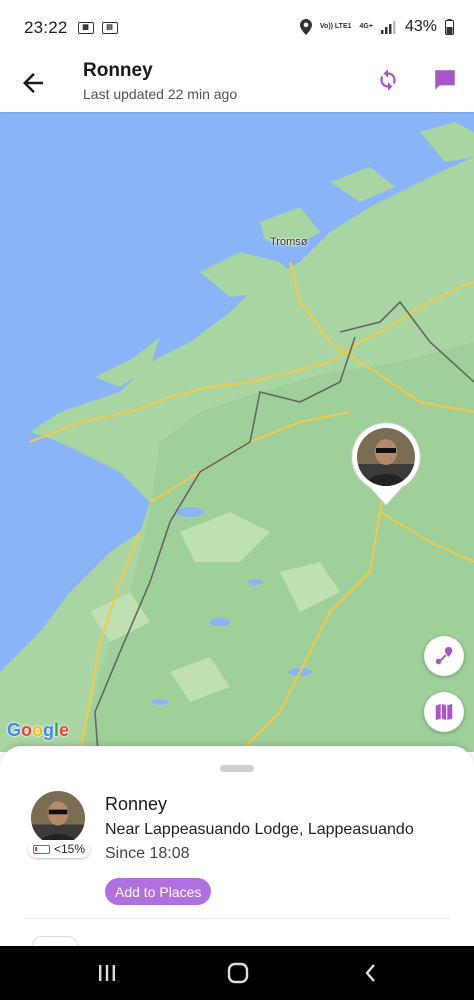 The width and height of the screenshot is (474, 1000). I want to click on list-item, so click(55, 941).